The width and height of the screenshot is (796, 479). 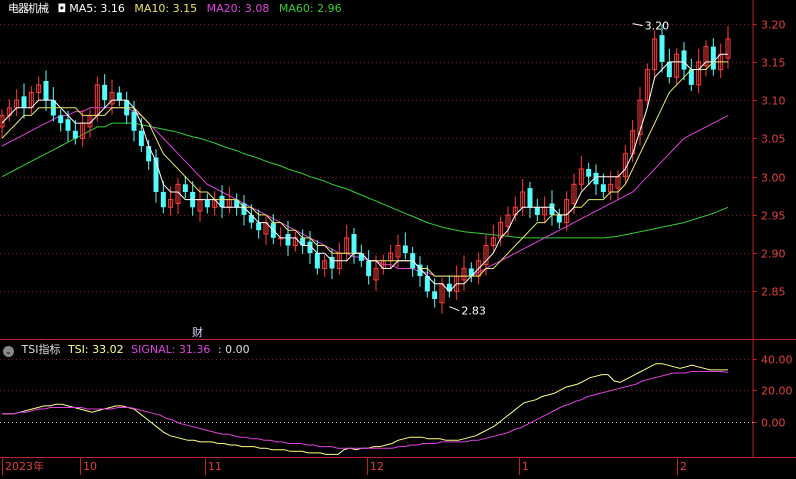 What do you see at coordinates (773, 292) in the screenshot?
I see `price-tick-label: 2.85` at bounding box center [773, 292].